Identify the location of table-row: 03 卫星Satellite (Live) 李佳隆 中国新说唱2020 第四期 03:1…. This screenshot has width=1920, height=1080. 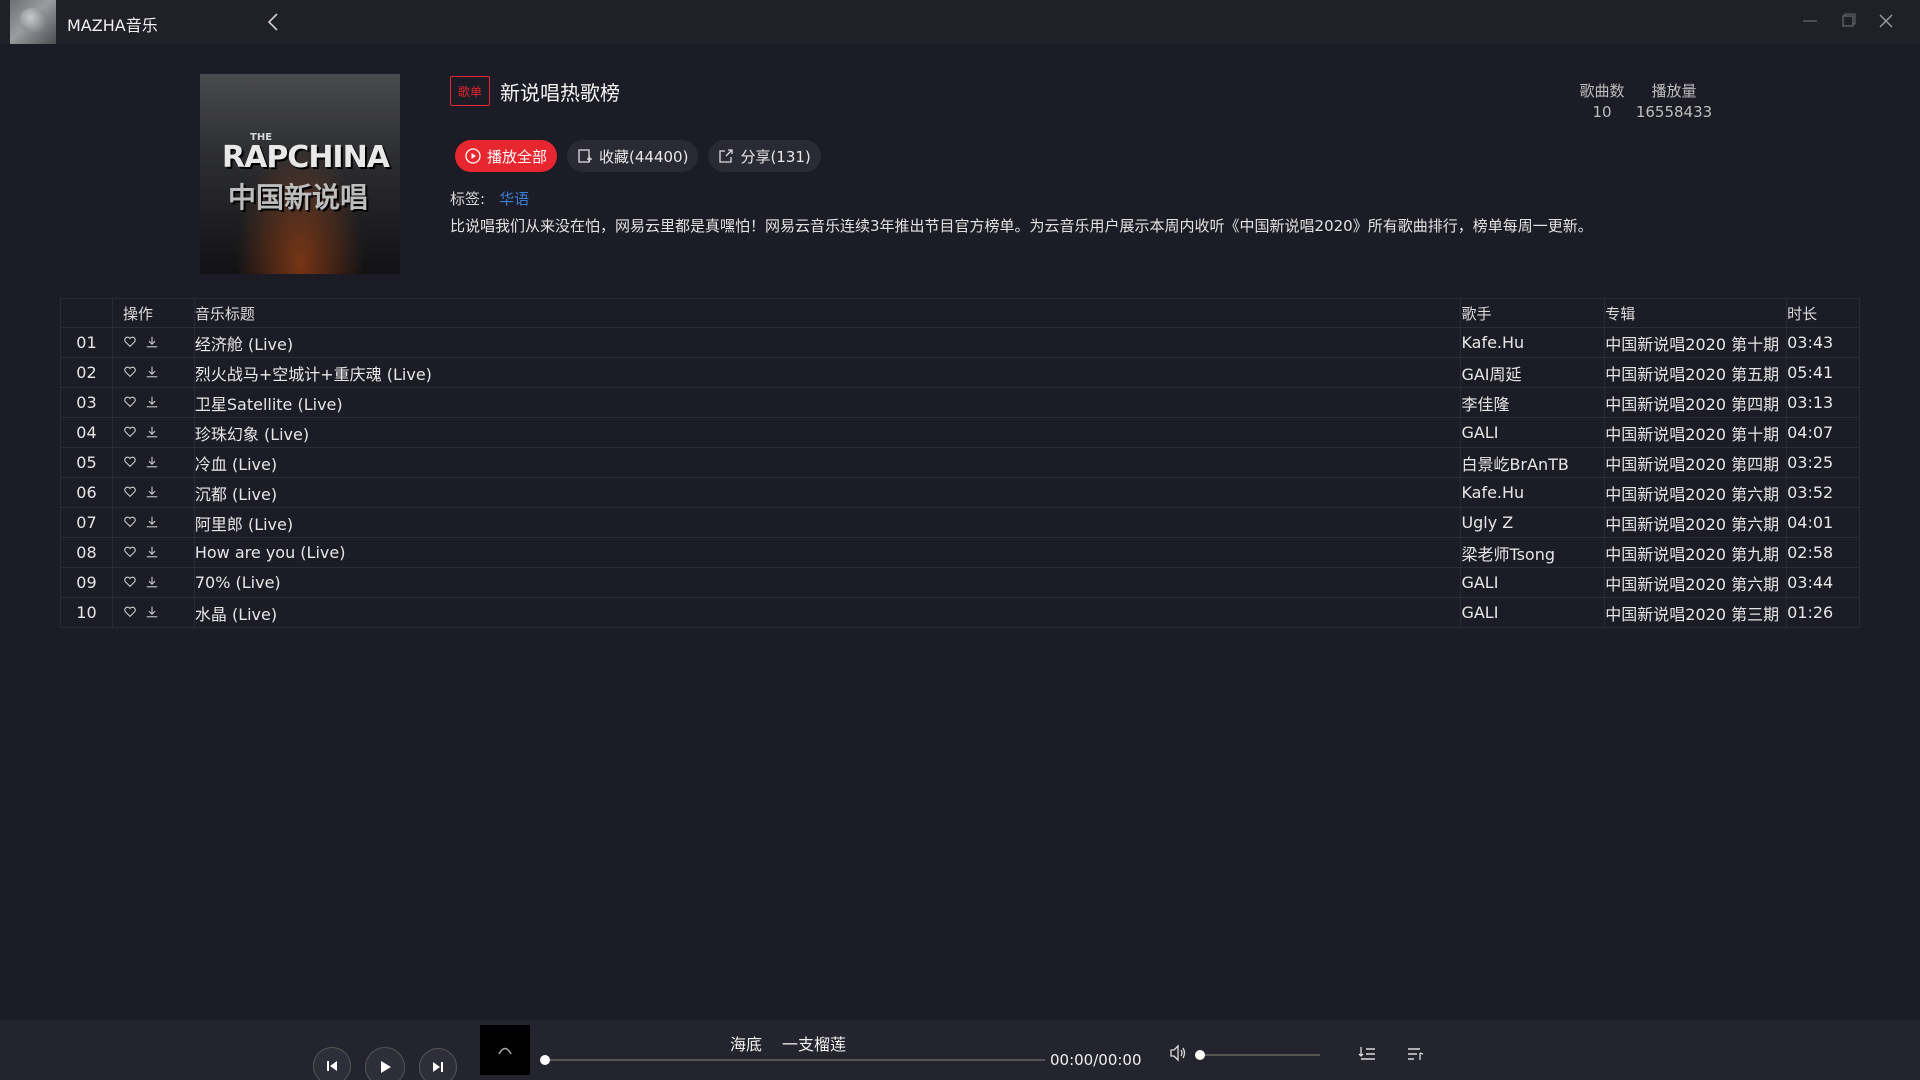
(960, 403).